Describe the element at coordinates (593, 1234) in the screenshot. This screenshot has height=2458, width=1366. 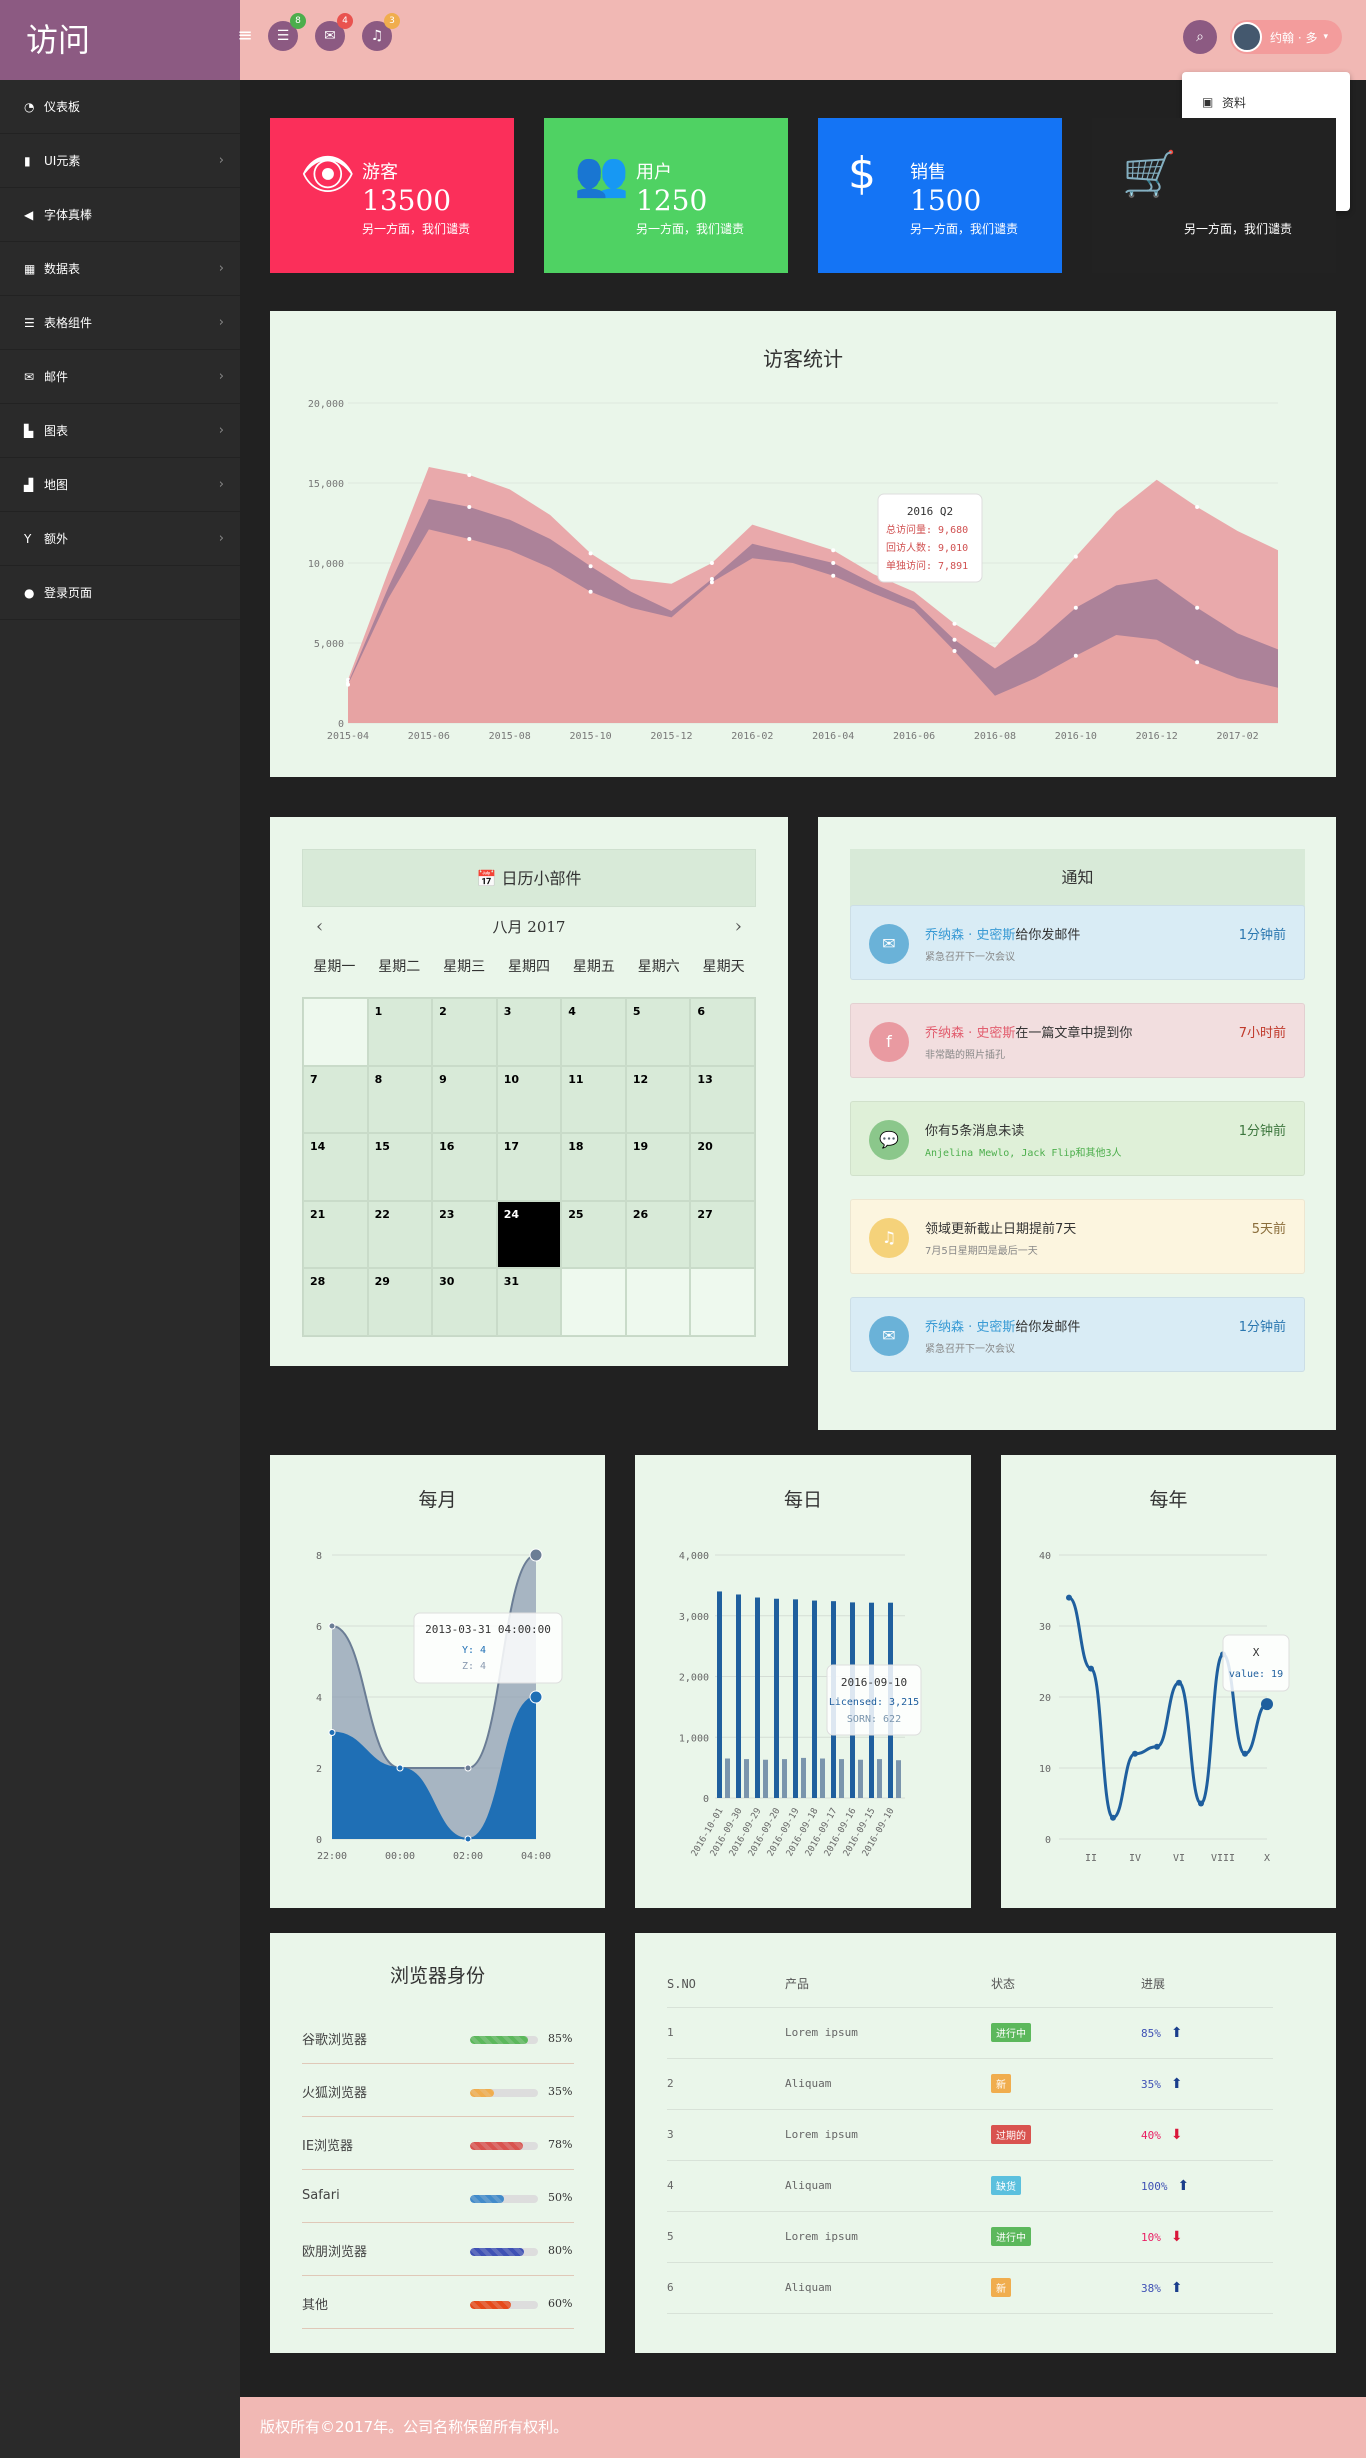
I see `calendar-day: 25` at that location.